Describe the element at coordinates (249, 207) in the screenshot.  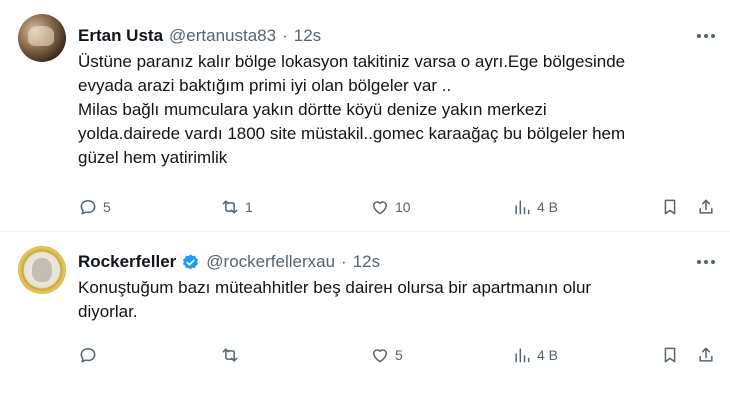
I see `retweet-count: 1` at that location.